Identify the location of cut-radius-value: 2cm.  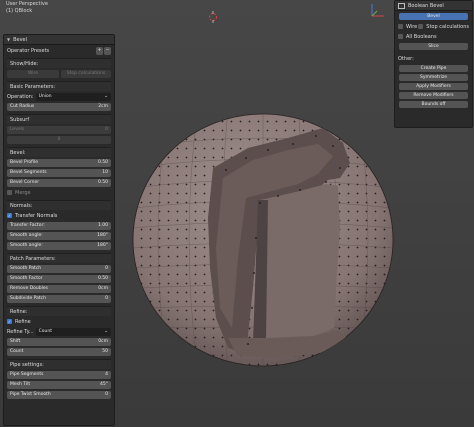
(103, 106).